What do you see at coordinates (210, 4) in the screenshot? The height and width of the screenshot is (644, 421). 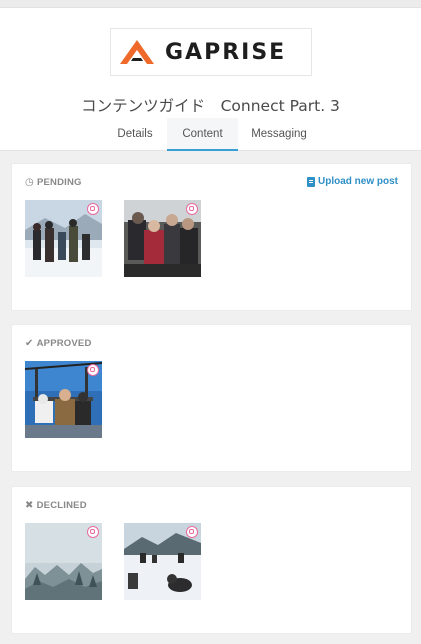 I see `top-strip` at bounding box center [210, 4].